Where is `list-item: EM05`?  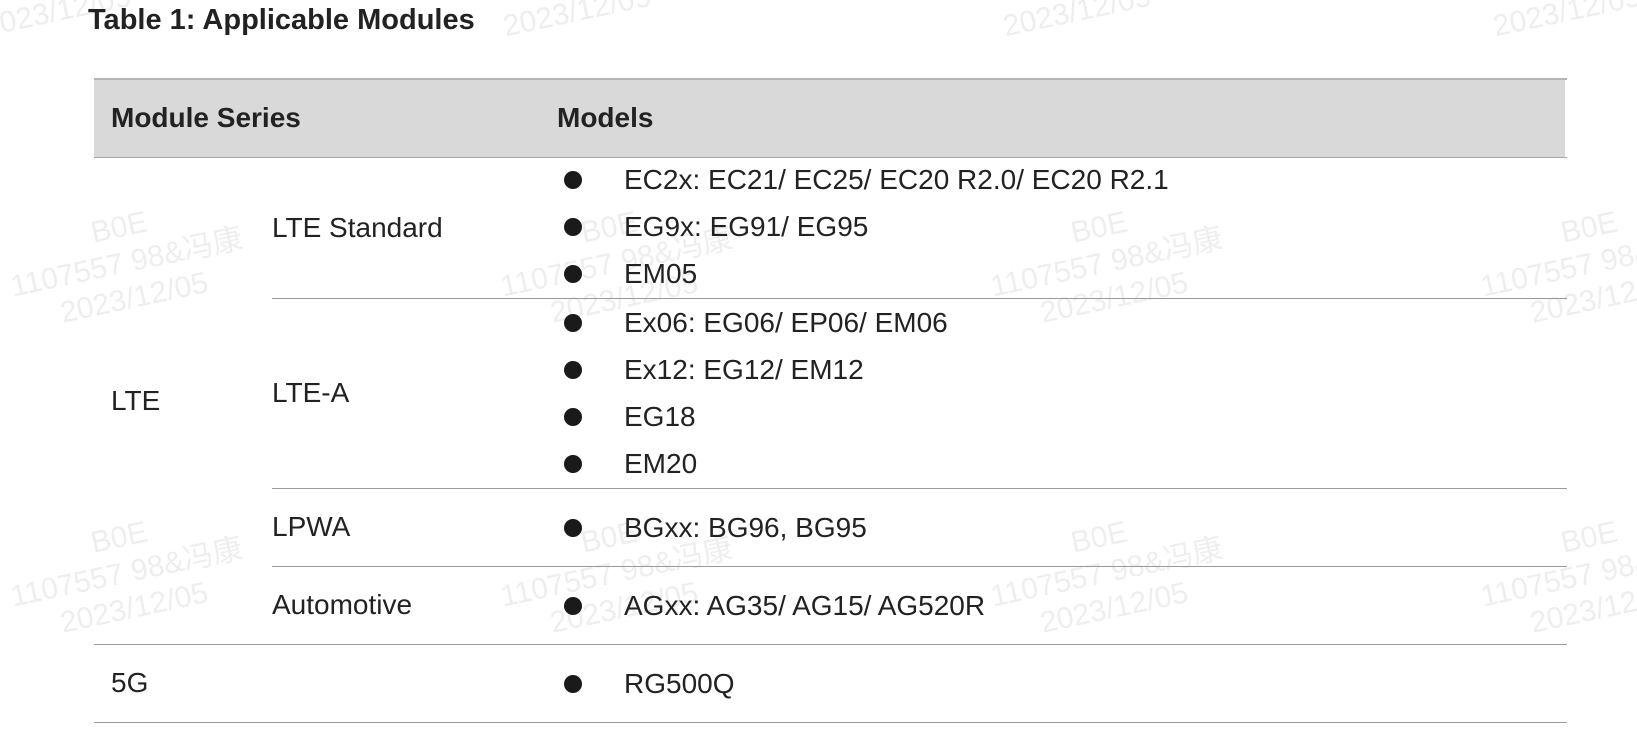 list-item: EM05 is located at coordinates (1063, 273).